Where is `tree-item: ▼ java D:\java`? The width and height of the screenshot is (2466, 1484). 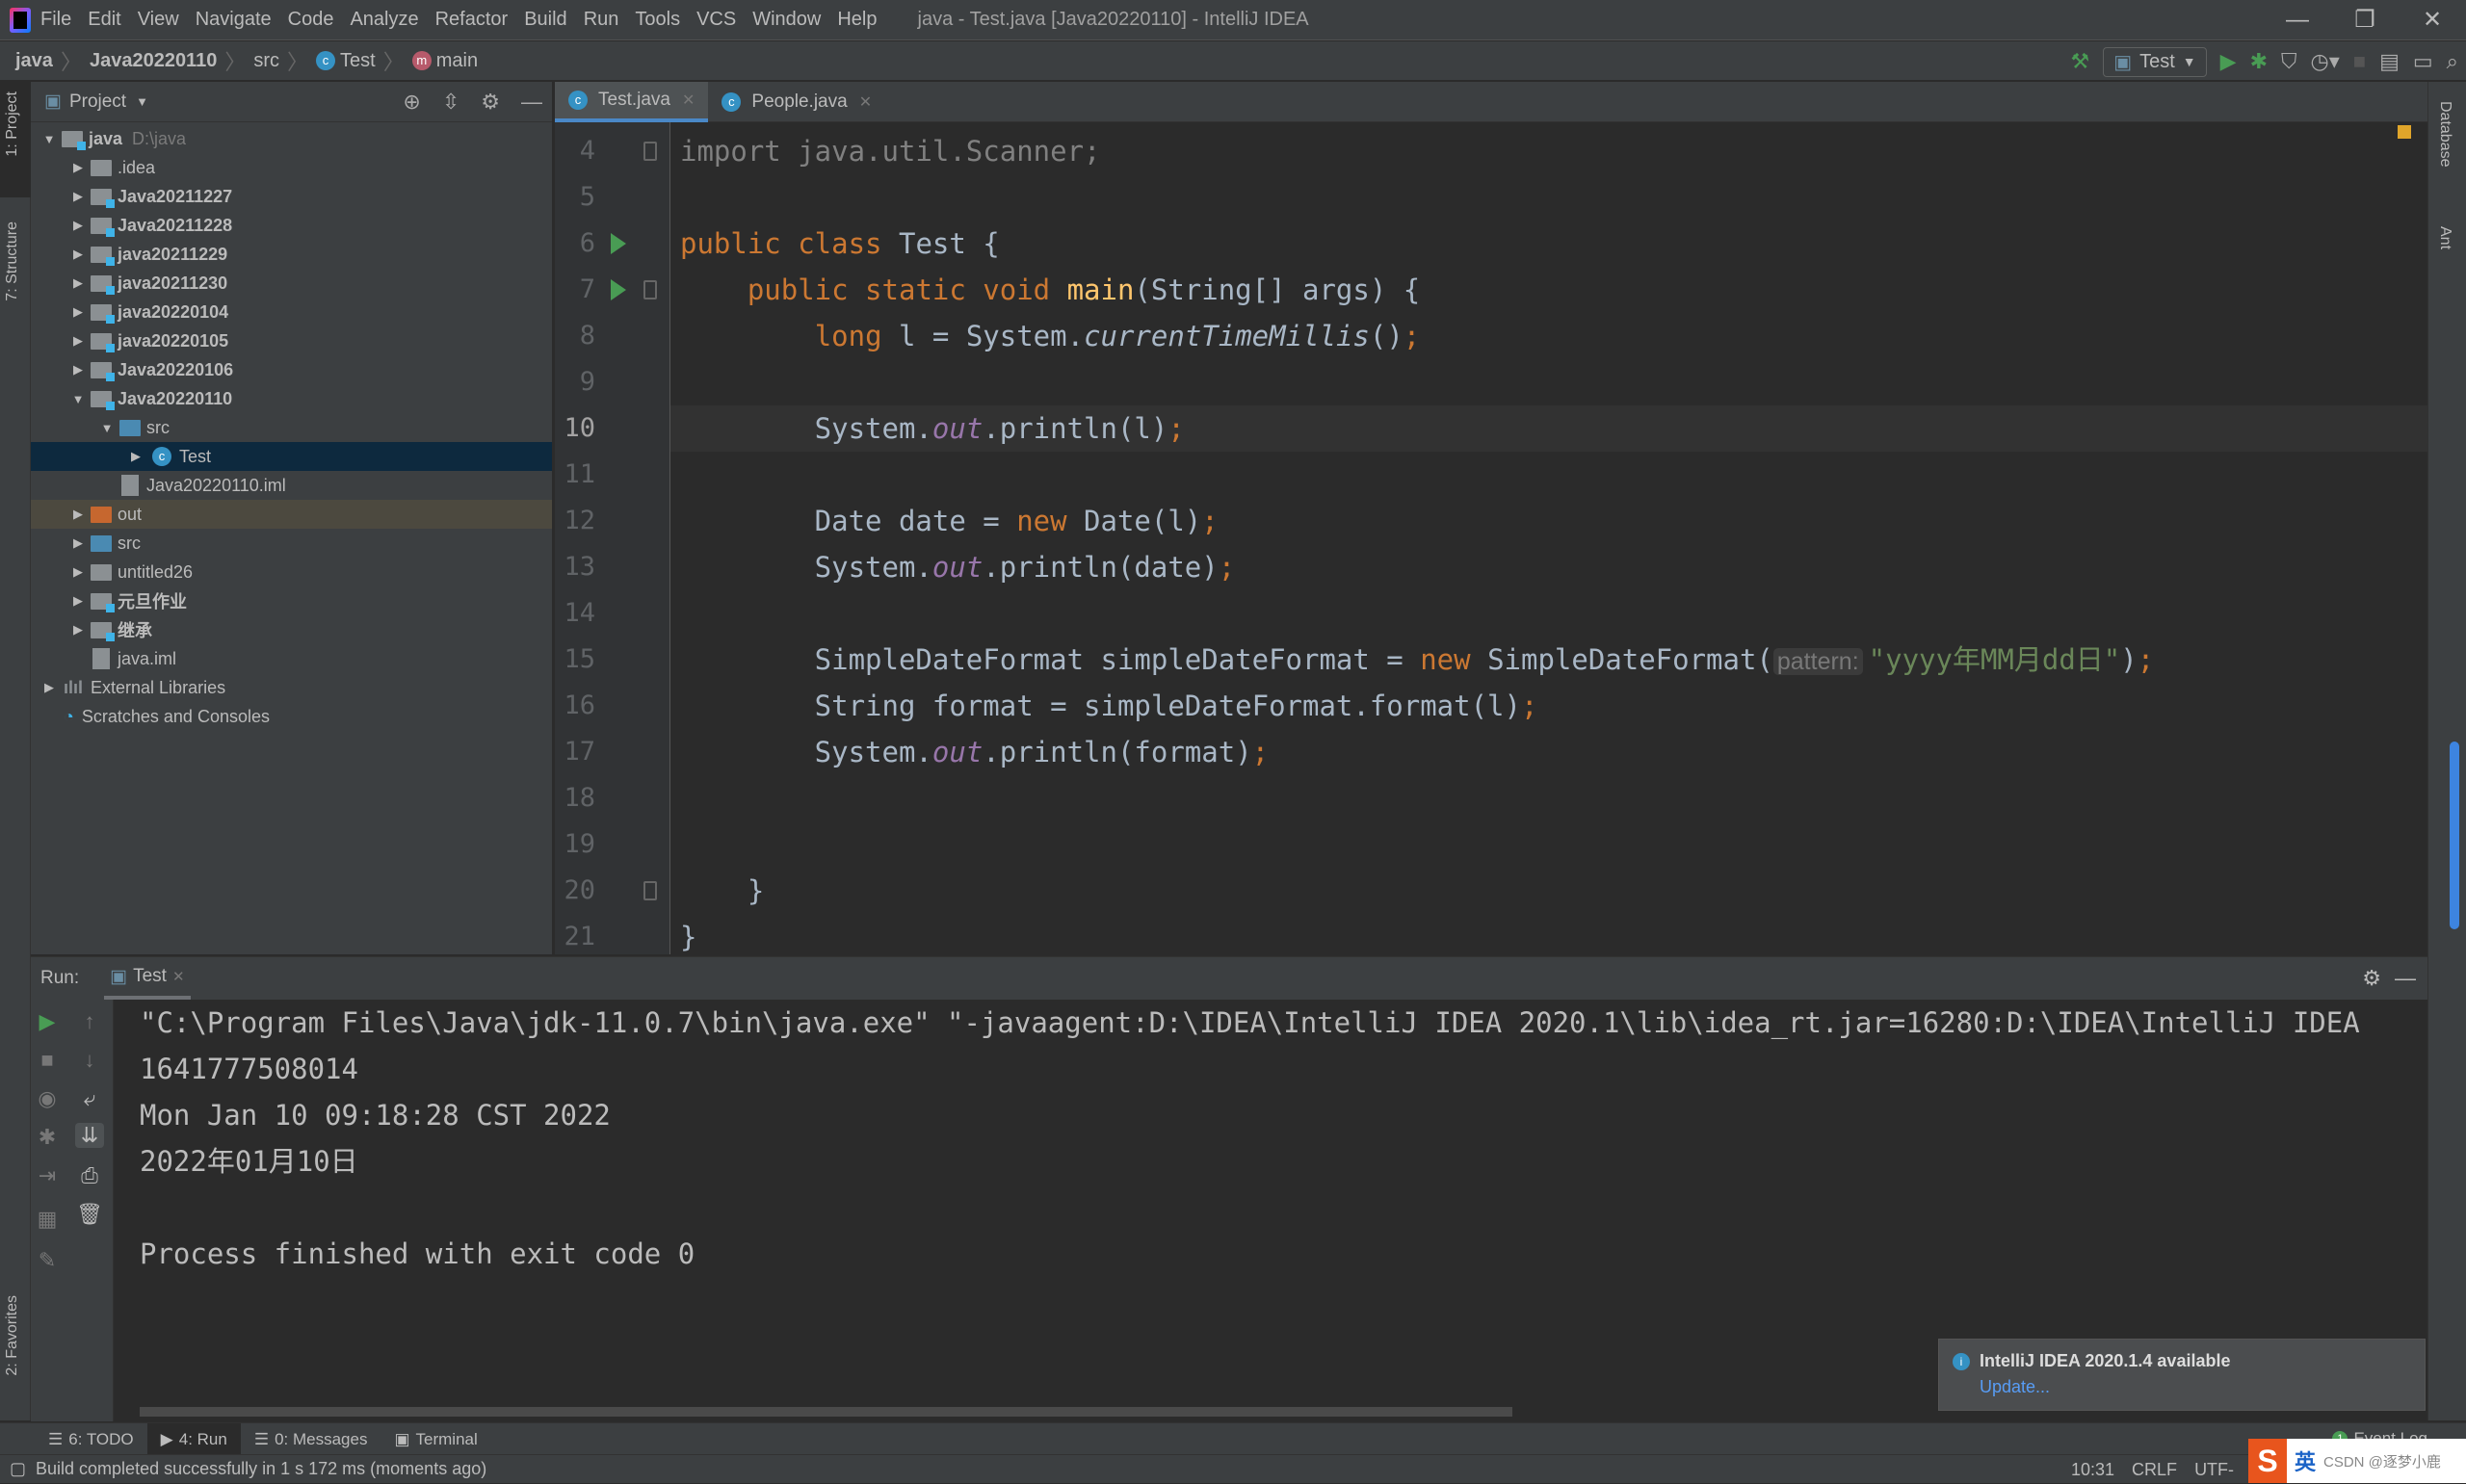
tree-item: ▼ java D:\java is located at coordinates (291, 139).